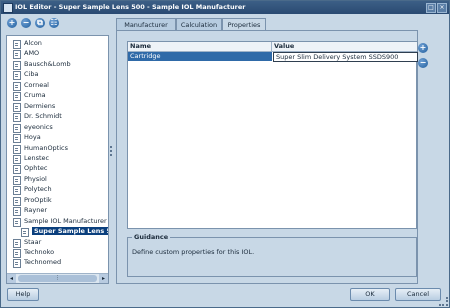 The height and width of the screenshot is (308, 450). Describe the element at coordinates (65, 220) in the screenshot. I see `tree-item-label: Sample IOL Manufacturer` at that location.